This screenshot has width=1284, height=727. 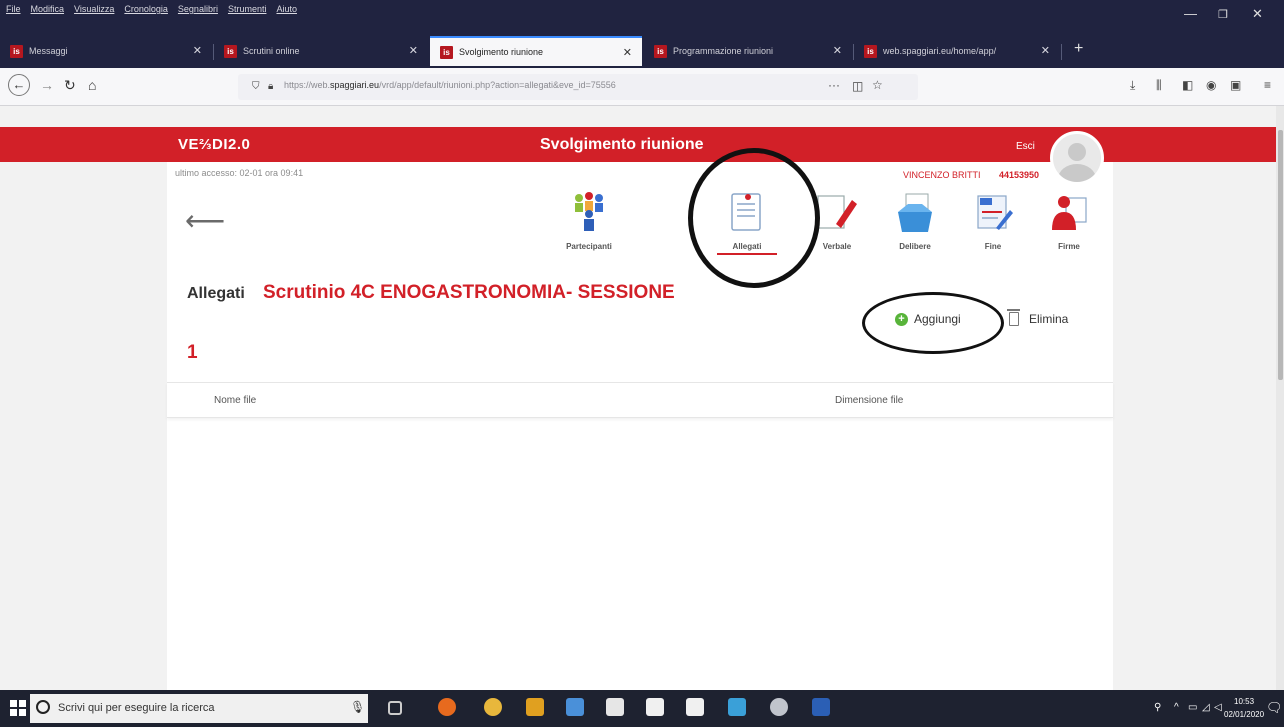 I want to click on tab-label: Messaggi, so click(x=48, y=51).